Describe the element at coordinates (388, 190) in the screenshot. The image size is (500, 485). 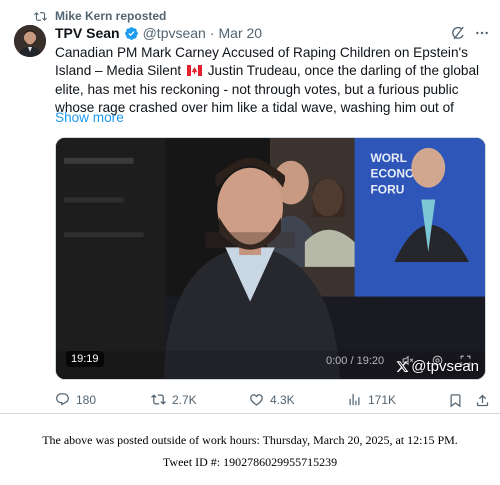
I see `backdrop-text-3: FORU` at that location.